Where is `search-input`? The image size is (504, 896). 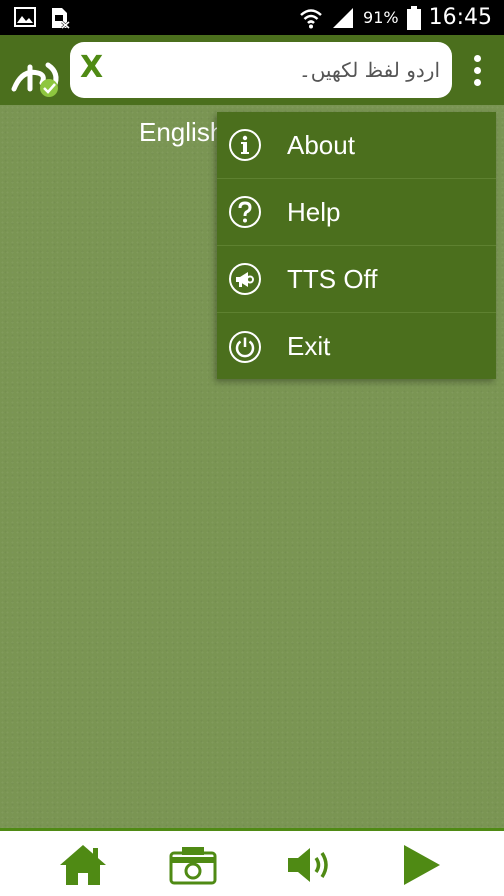
search-input is located at coordinates (280, 70).